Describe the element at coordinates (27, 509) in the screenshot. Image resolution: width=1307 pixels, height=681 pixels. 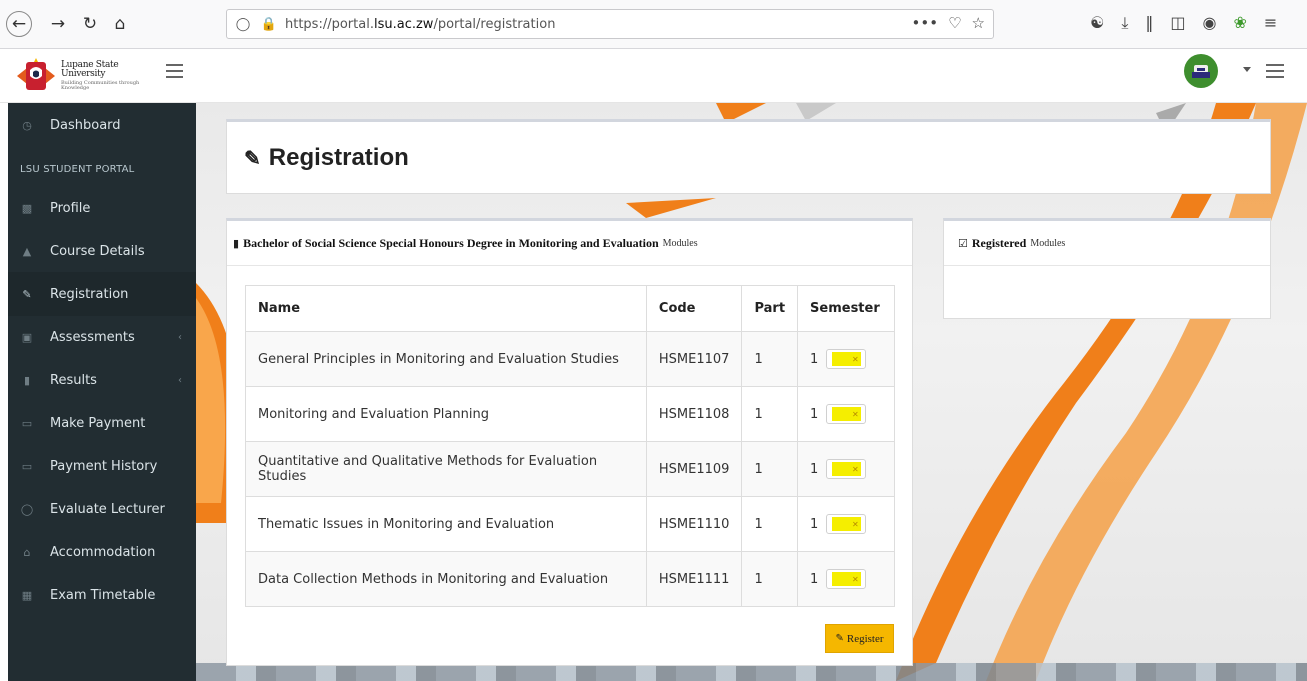
I see `comment-icon: ◯` at that location.